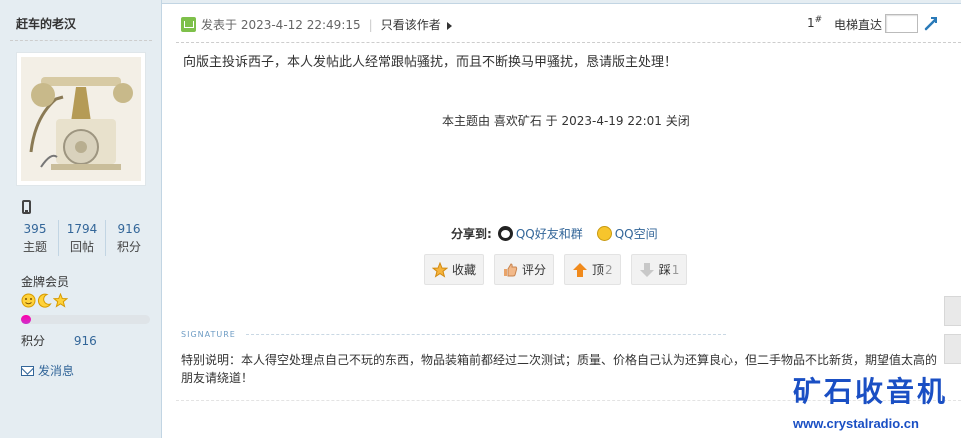 This screenshot has height=438, width=961. I want to click on post-date: 发表于 2023-4-12 22:49:15, so click(281, 25).